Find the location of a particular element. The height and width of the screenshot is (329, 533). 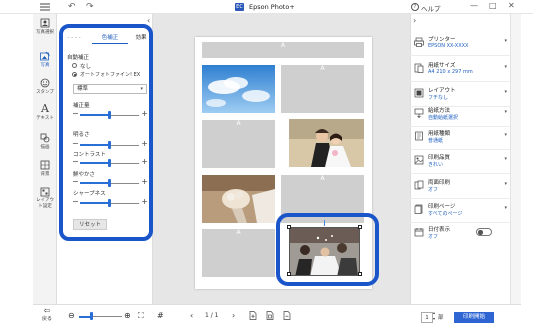

sidebar-item-stamp: スタンプ is located at coordinates (45, 86).